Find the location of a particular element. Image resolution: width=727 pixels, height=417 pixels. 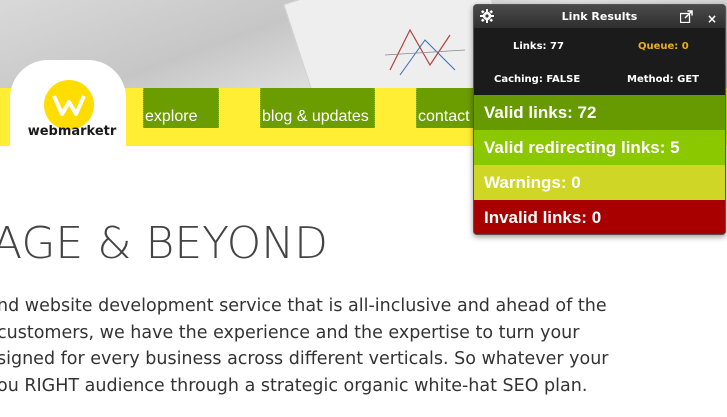

valid-links-row: Valid links: 72 is located at coordinates (599, 112).